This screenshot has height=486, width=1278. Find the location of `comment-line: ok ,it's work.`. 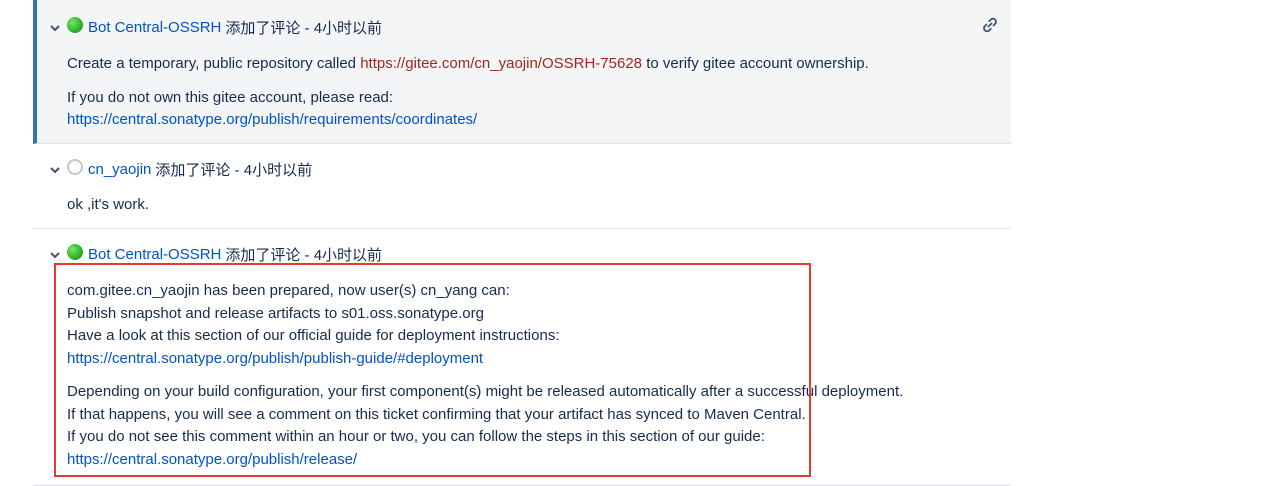

comment-line: ok ,it's work. is located at coordinates (108, 204).